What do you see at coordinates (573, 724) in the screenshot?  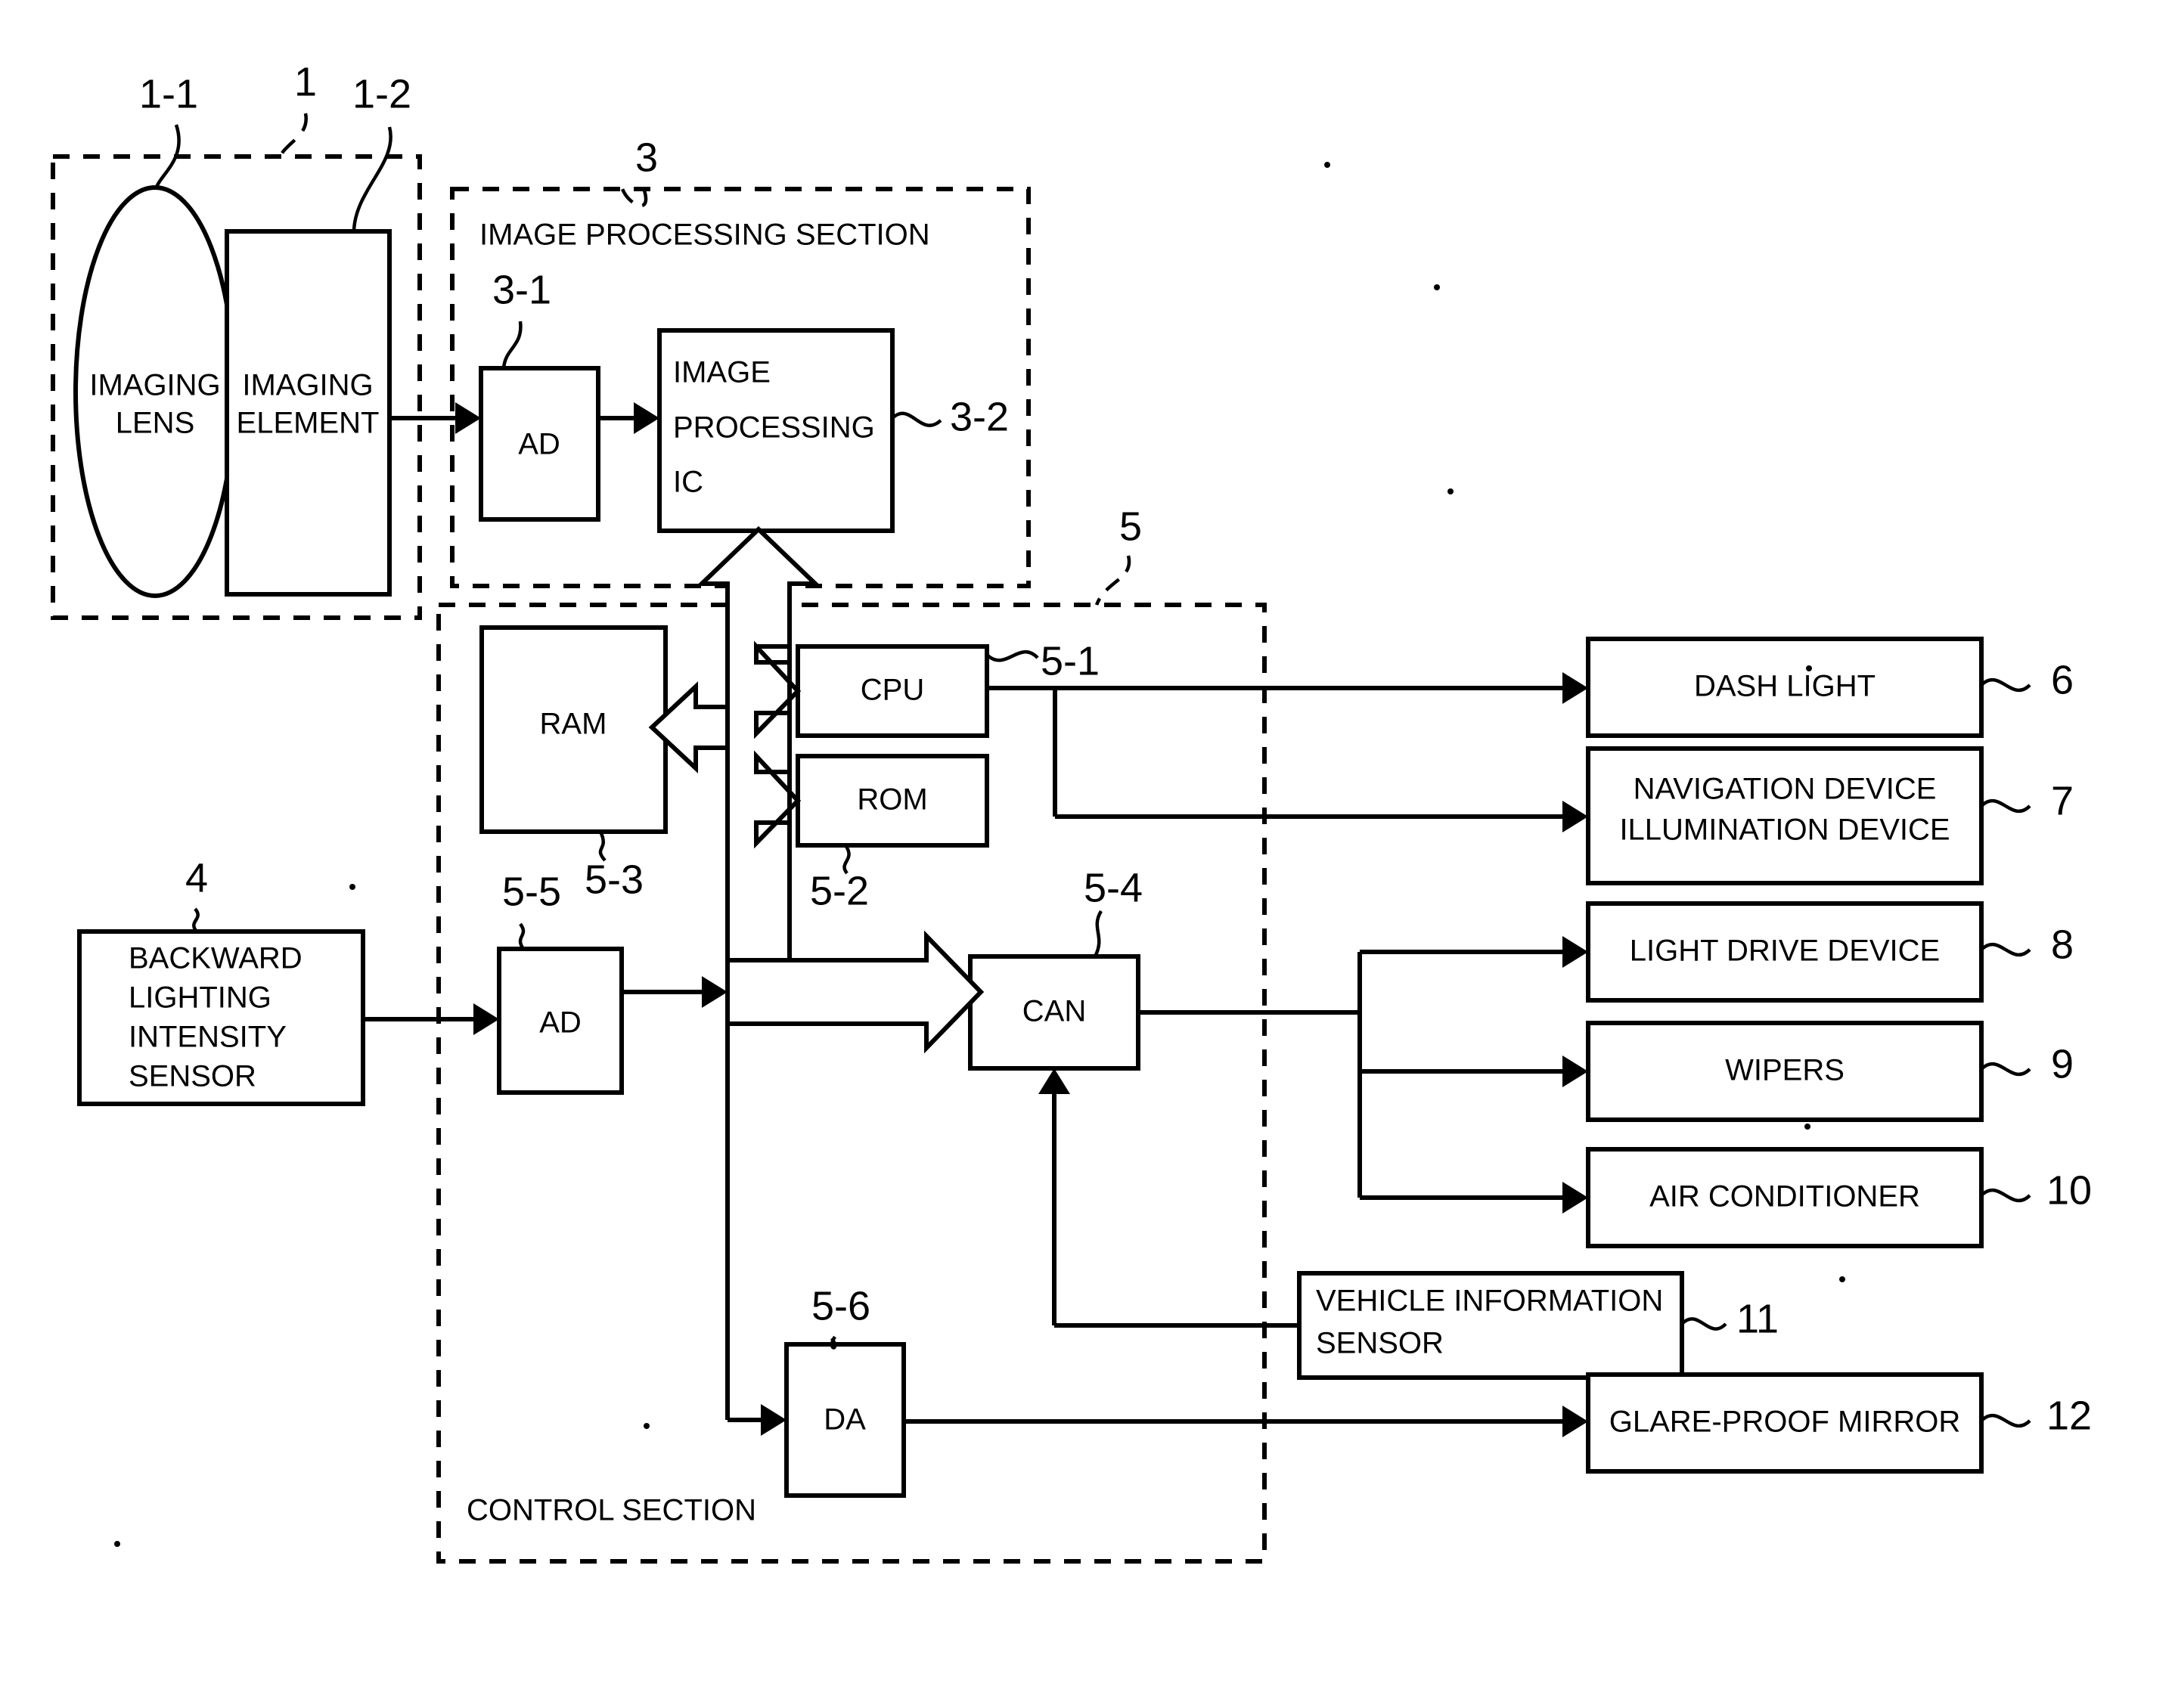 I see `ram-label: RAM` at bounding box center [573, 724].